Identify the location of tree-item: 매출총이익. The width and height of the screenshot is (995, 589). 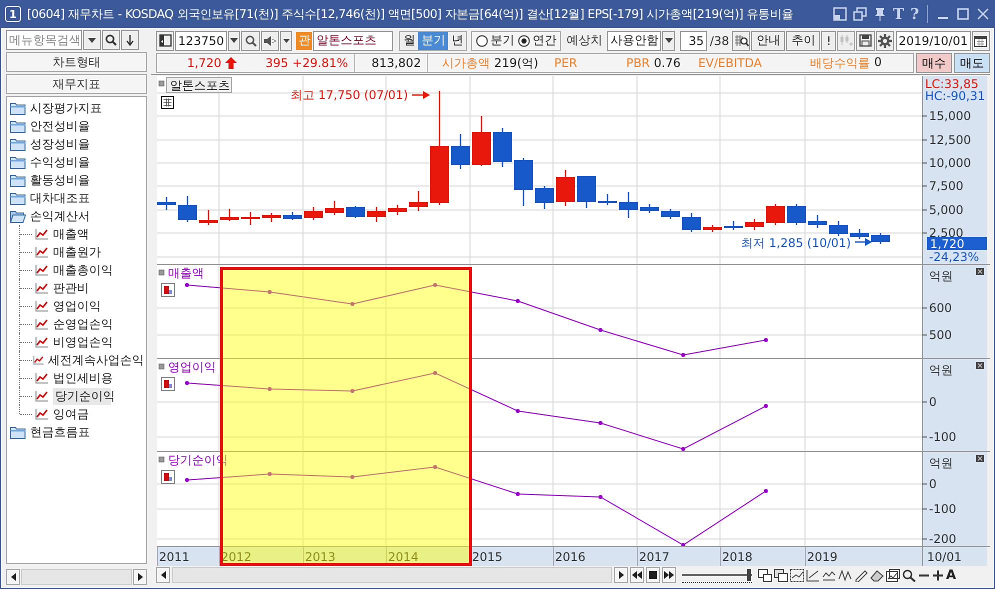
(83, 270).